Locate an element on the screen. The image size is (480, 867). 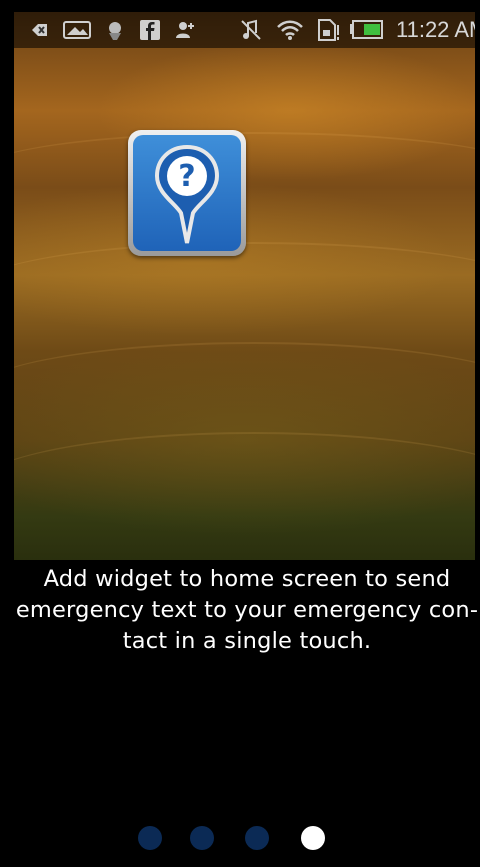
status-bar: 11:22 AM is located at coordinates (244, 30).